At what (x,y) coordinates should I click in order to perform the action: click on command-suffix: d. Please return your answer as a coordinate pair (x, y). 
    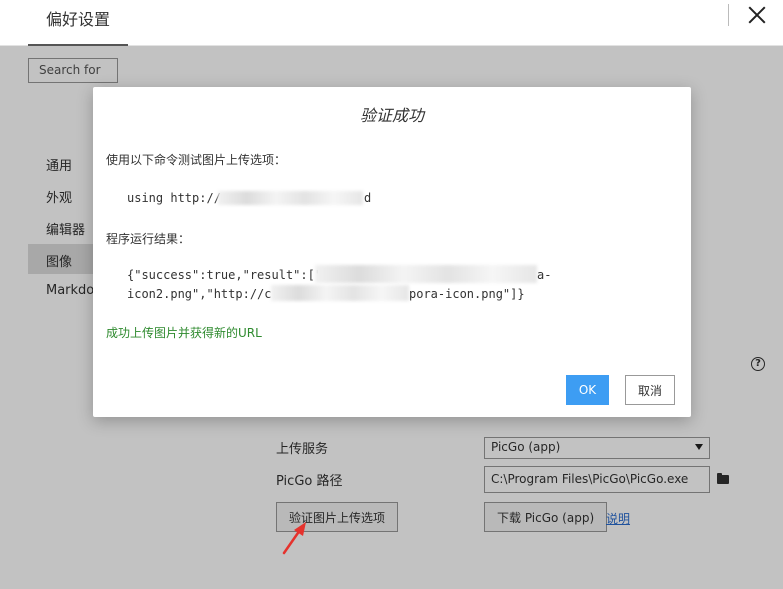
    Looking at the image, I should click on (368, 198).